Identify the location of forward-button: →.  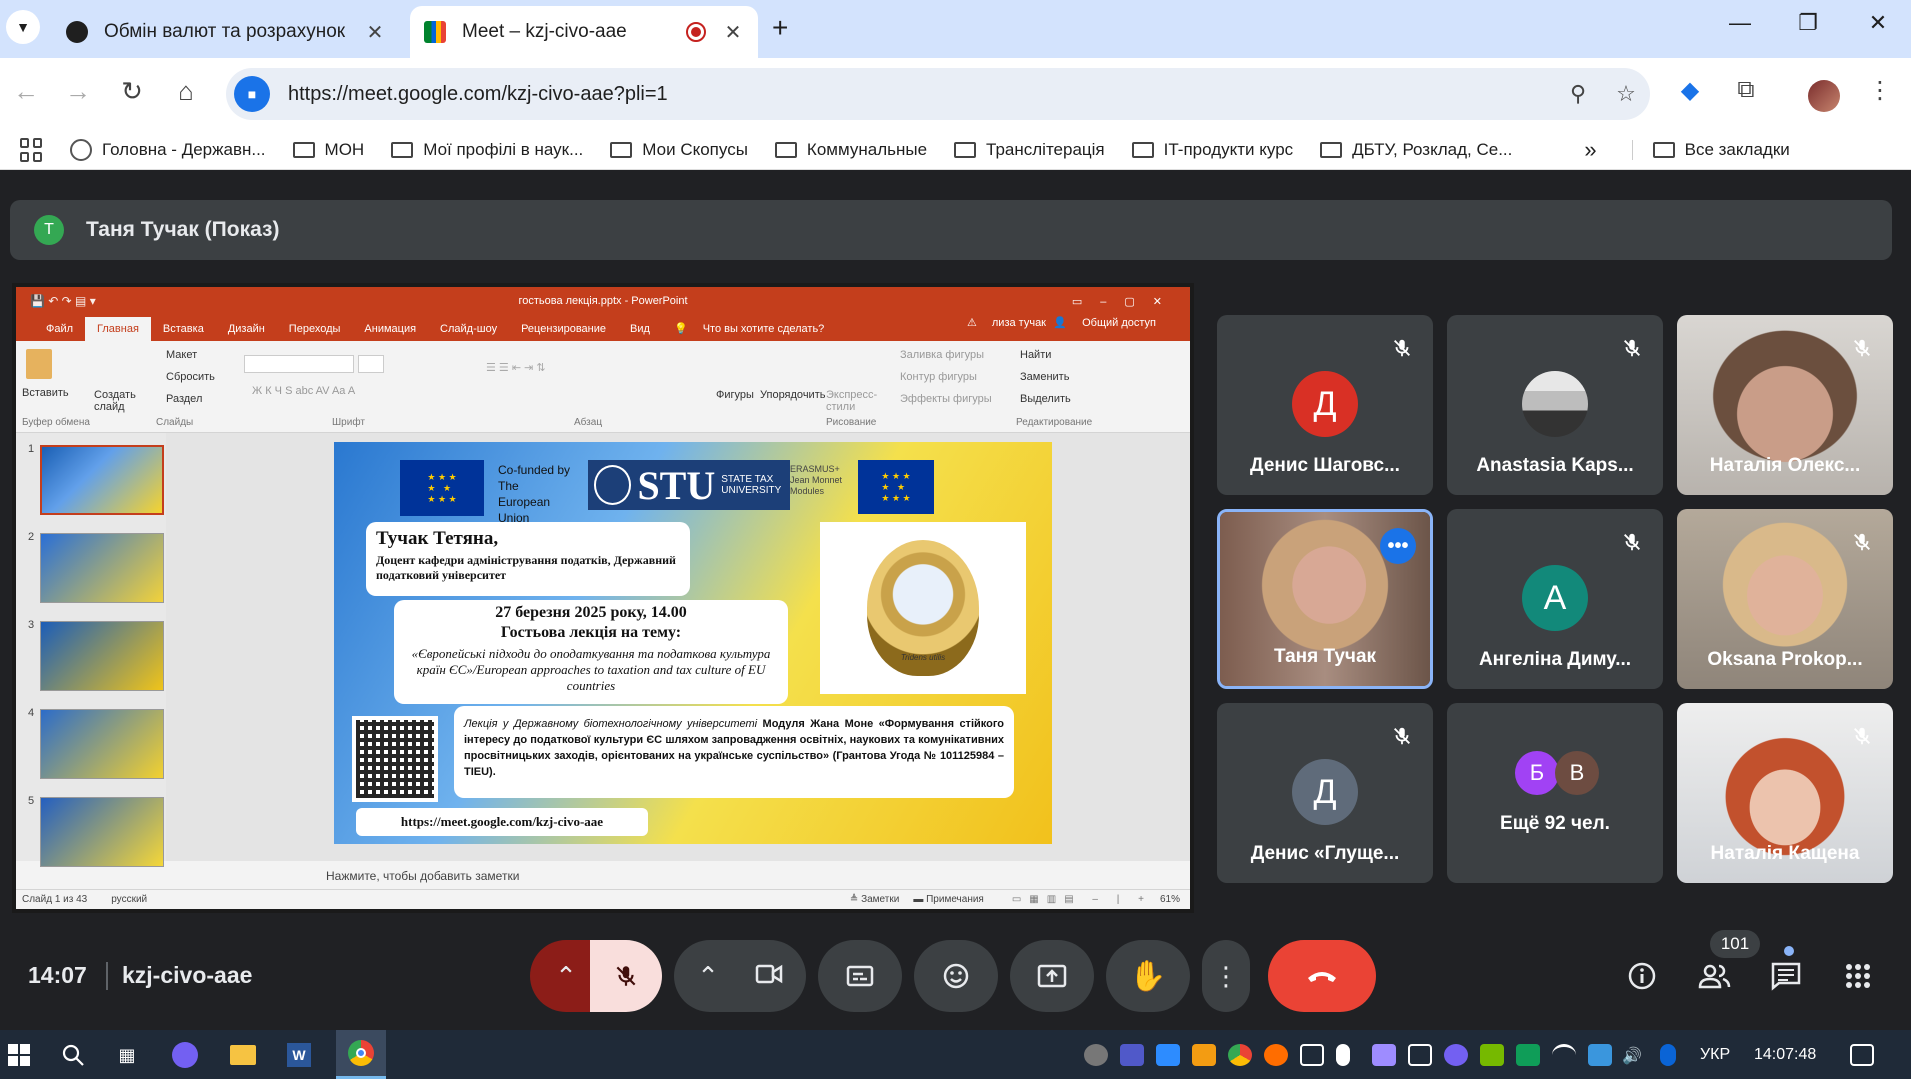
(78, 91).